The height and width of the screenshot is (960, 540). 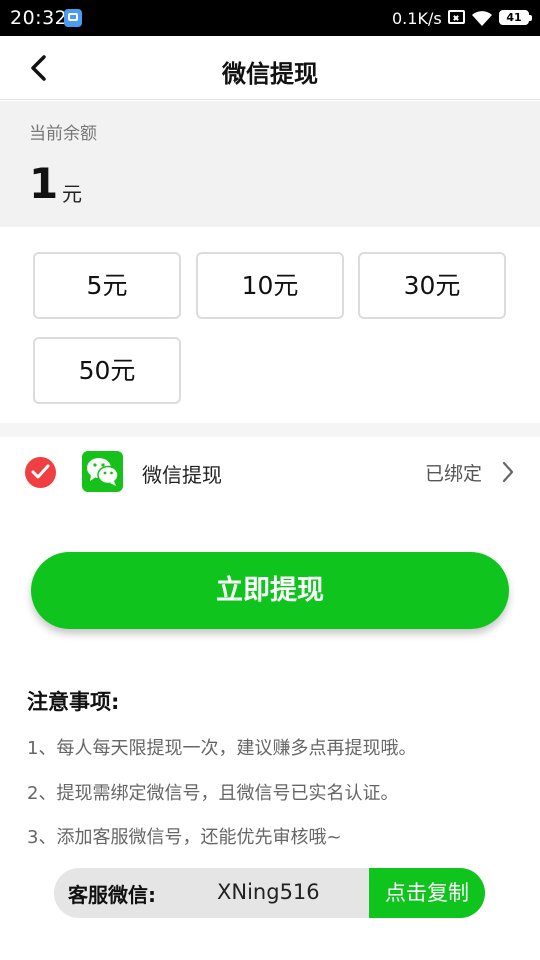 What do you see at coordinates (432, 285) in the screenshot?
I see `amount-option-30: 30元` at bounding box center [432, 285].